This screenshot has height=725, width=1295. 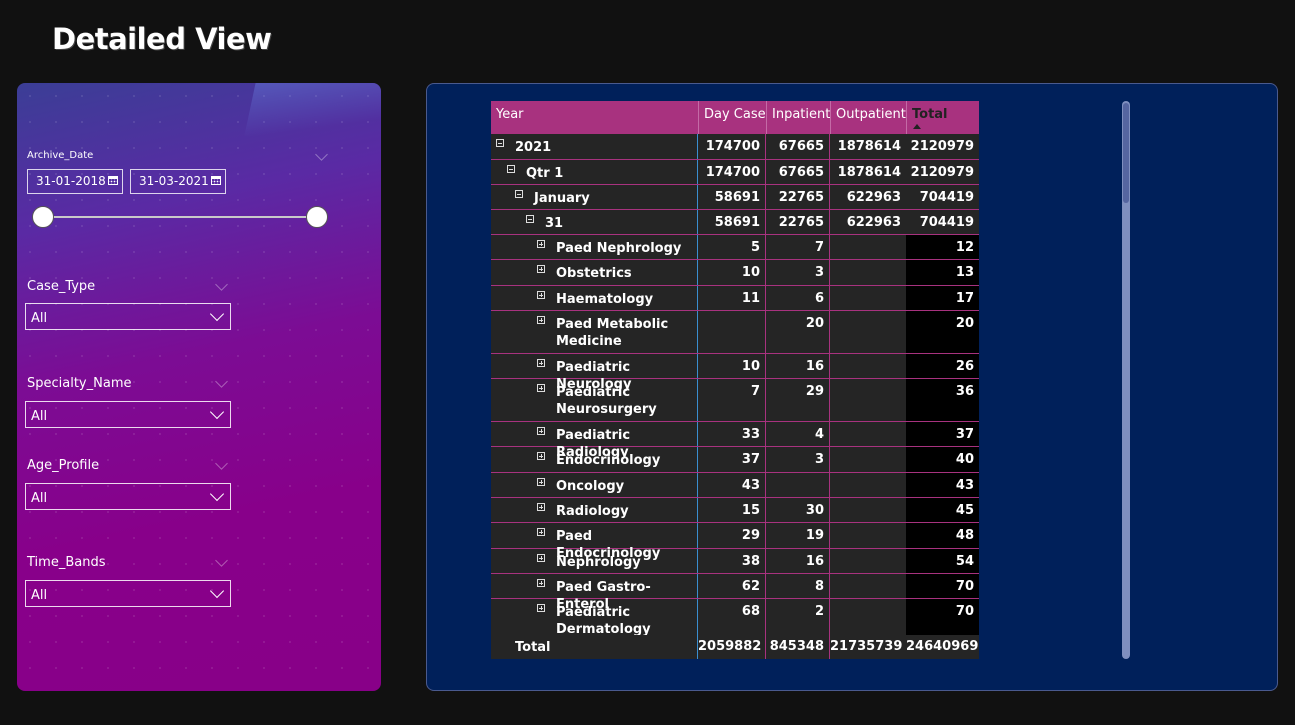 What do you see at coordinates (43, 217) in the screenshot?
I see `date-range-start-handle` at bounding box center [43, 217].